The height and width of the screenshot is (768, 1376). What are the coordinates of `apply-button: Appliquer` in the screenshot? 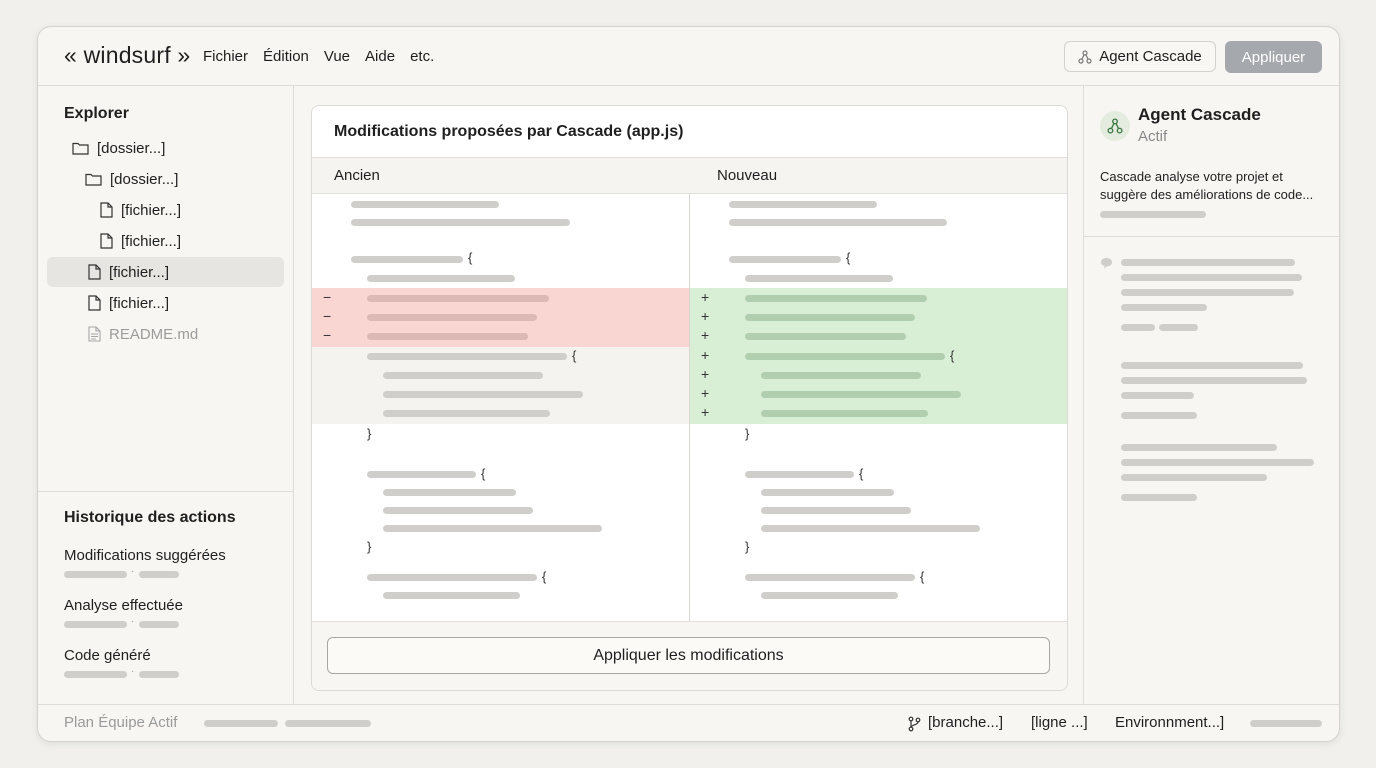 It's located at (1273, 57).